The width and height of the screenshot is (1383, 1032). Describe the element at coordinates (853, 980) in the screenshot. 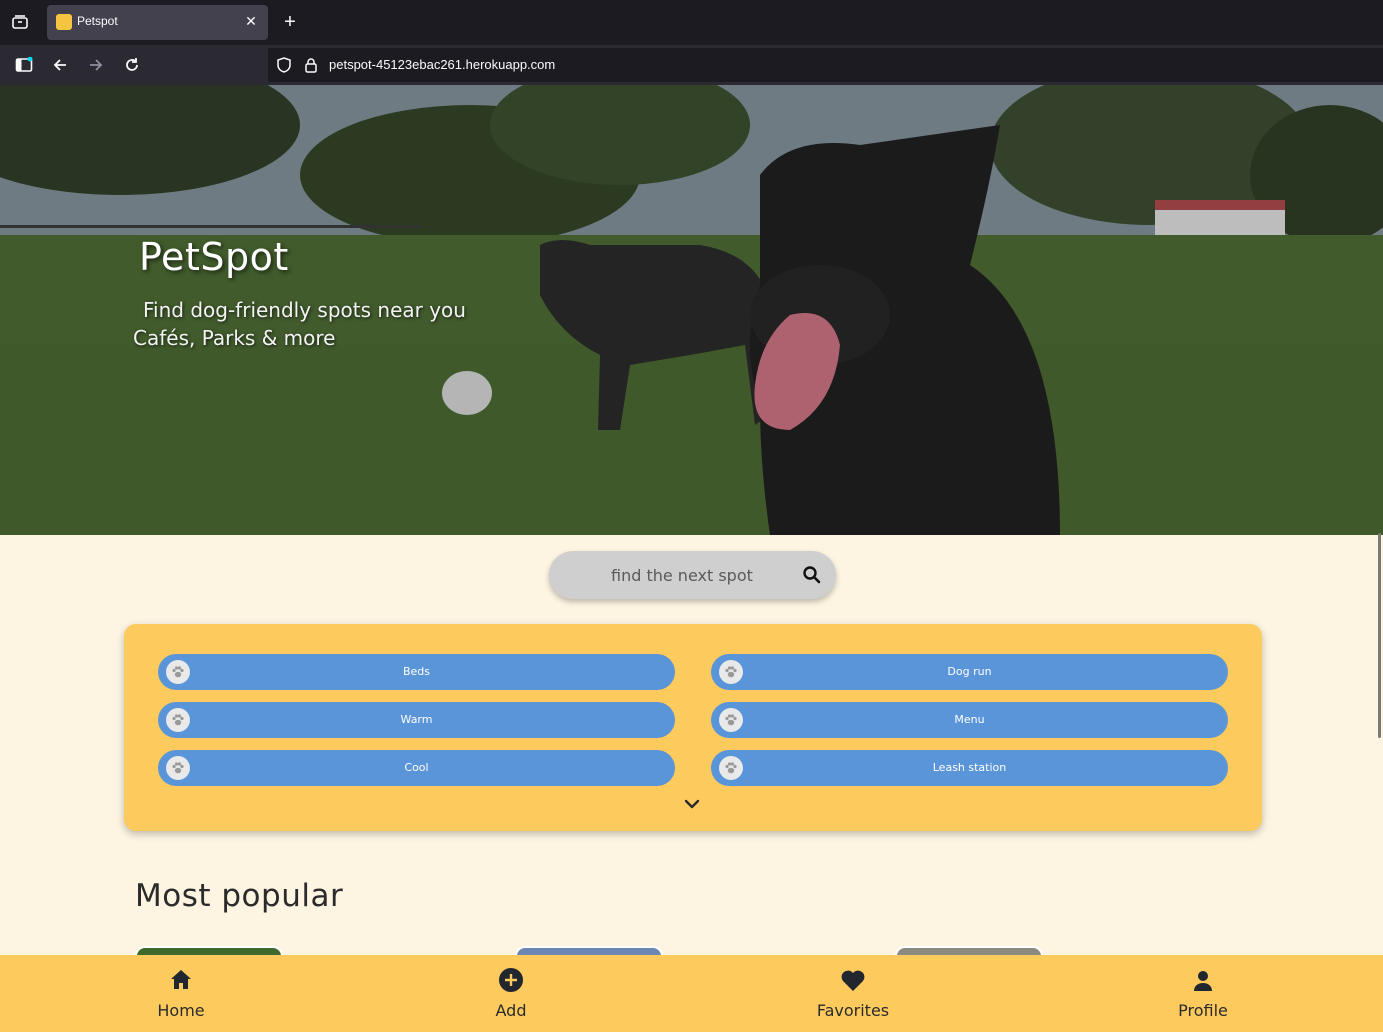

I see `heart-icon` at that location.